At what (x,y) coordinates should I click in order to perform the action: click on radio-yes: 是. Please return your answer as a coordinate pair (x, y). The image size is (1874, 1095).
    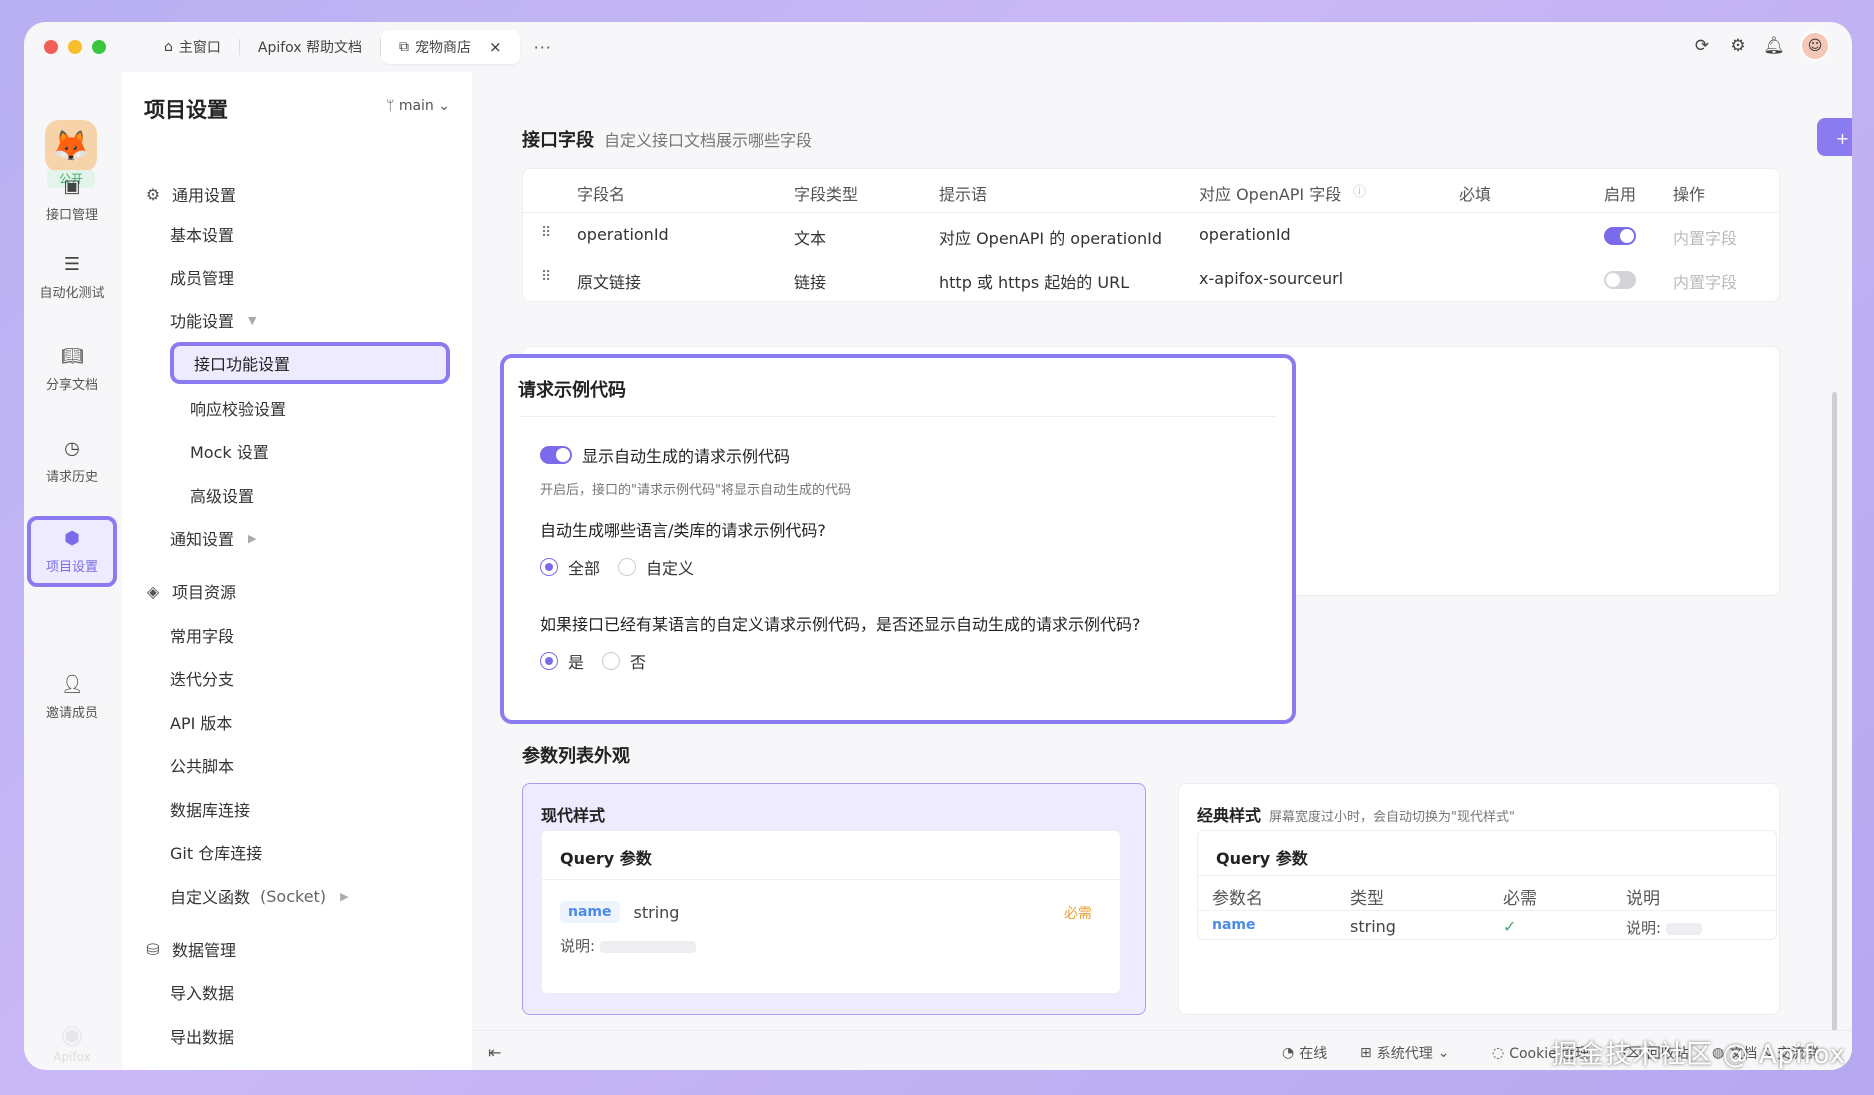
    Looking at the image, I should click on (562, 661).